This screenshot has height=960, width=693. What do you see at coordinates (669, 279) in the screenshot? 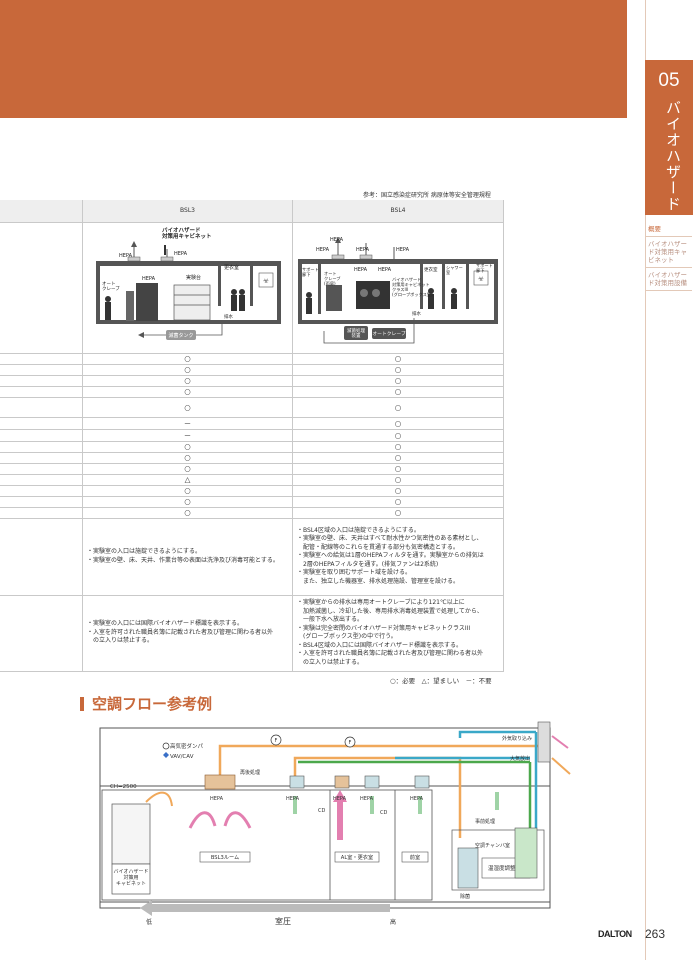
I see `side-nav-item-equipment: バイオハザード対策用設備` at bounding box center [669, 279].